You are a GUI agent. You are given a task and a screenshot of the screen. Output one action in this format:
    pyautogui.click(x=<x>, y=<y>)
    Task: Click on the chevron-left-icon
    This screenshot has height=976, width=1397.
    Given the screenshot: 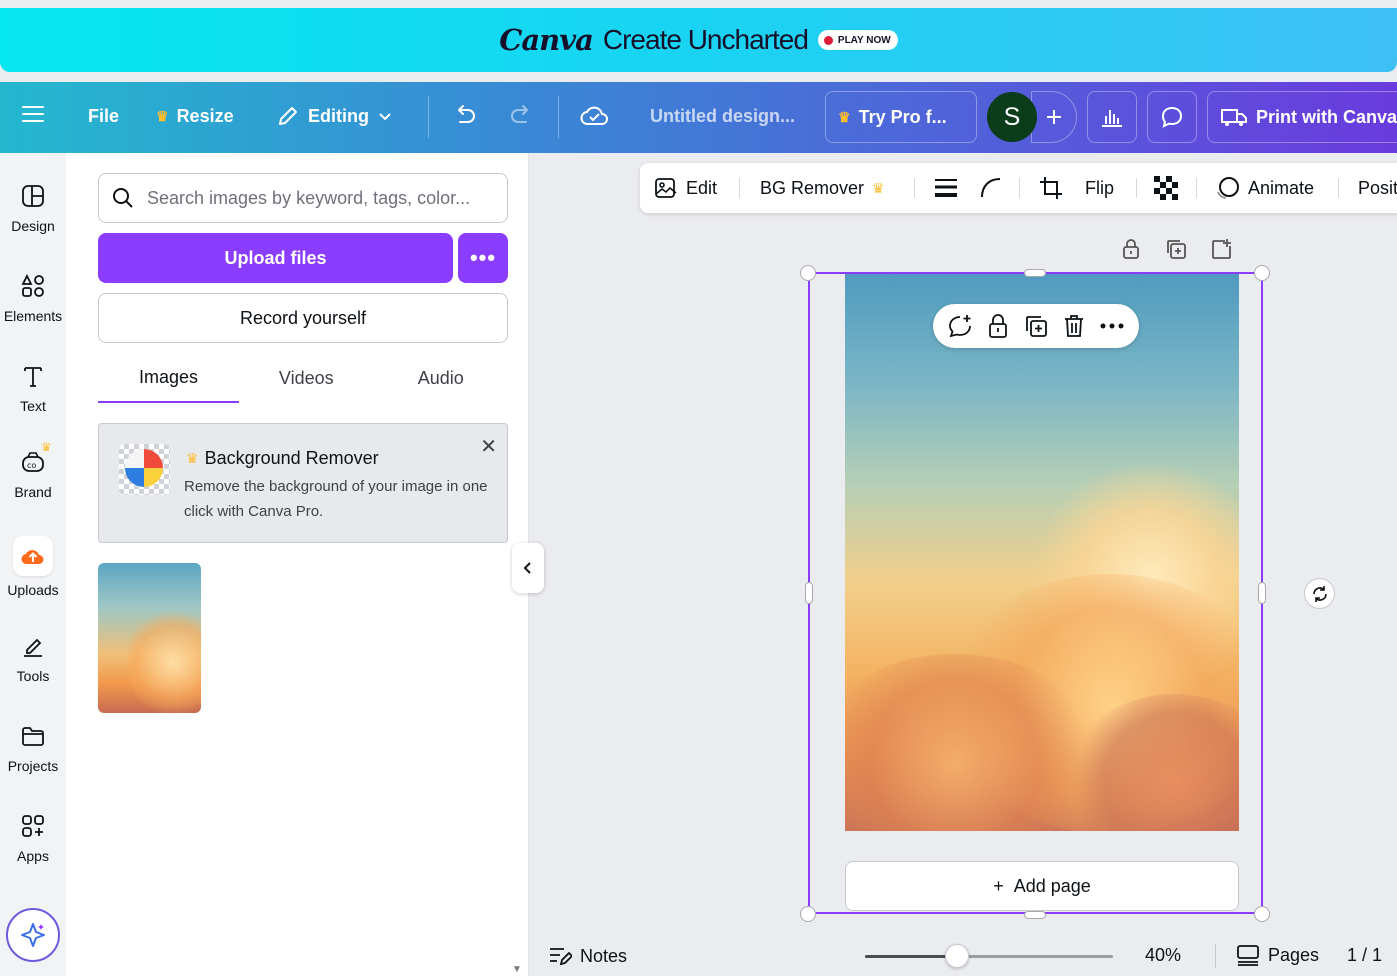 What is the action you would take?
    pyautogui.click(x=527, y=568)
    